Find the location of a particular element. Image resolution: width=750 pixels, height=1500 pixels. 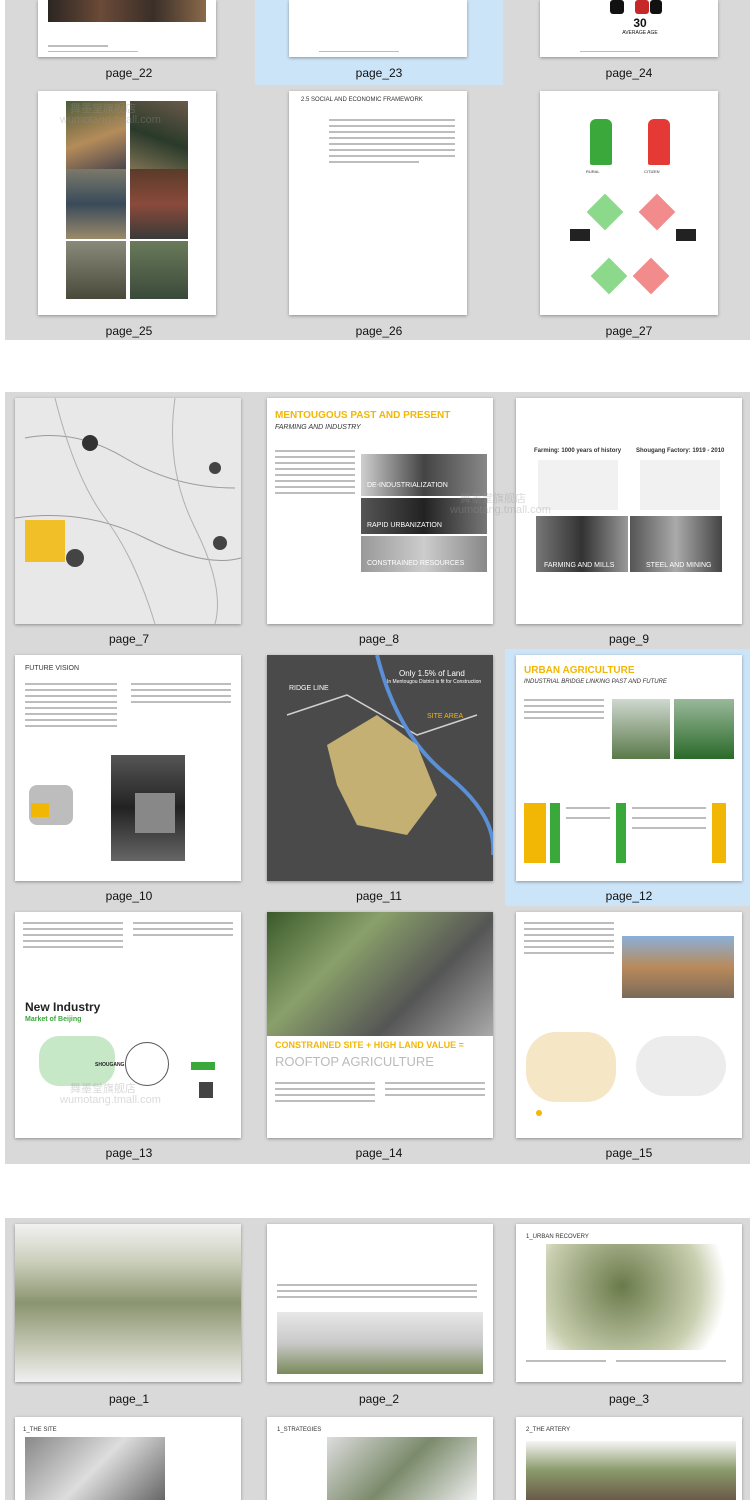

page-title: CONSTRAINED SITE + HIGH LAND VALUE = is located at coordinates (369, 1045).